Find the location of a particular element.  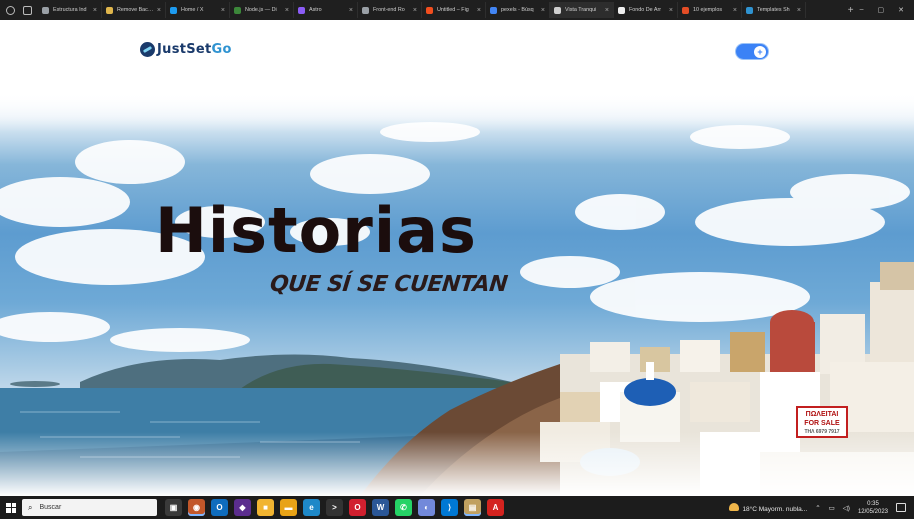

word-app-icon: W is located at coordinates (380, 507).